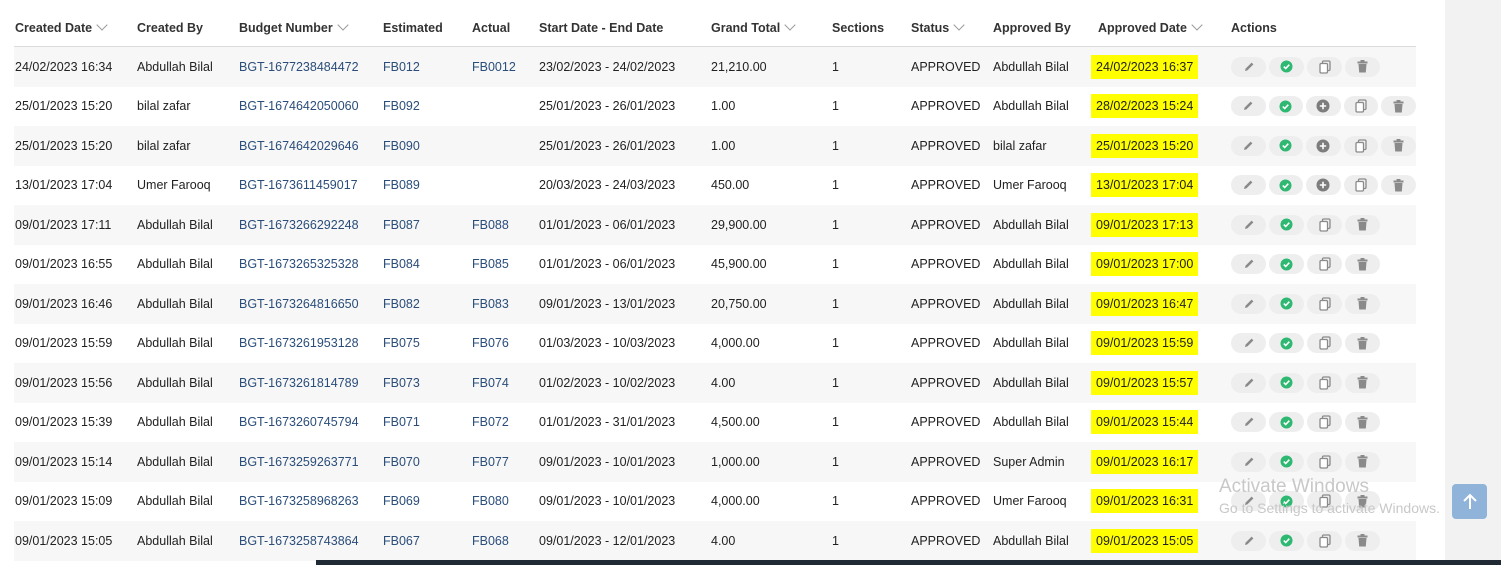  What do you see at coordinates (299, 383) in the screenshot?
I see `budget-number-link: BGT-1673261814789` at bounding box center [299, 383].